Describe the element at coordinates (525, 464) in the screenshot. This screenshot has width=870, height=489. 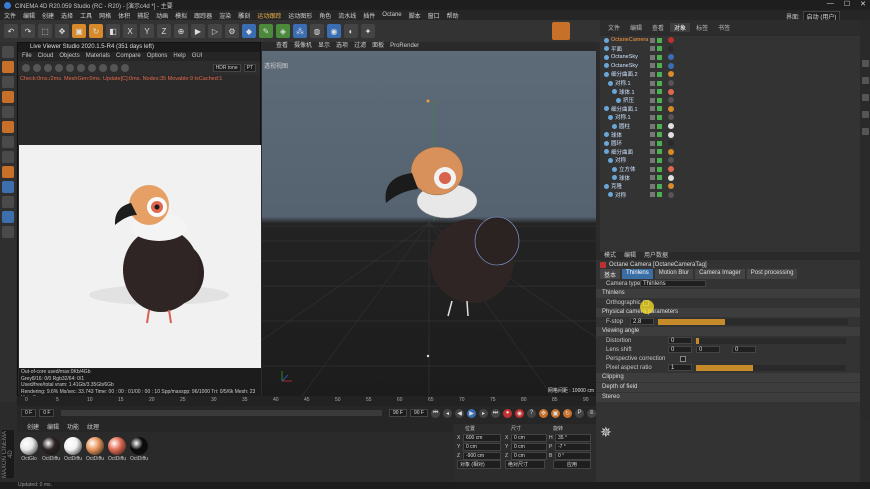
I see `size-mode-dropdown: 绝对尺寸` at that location.